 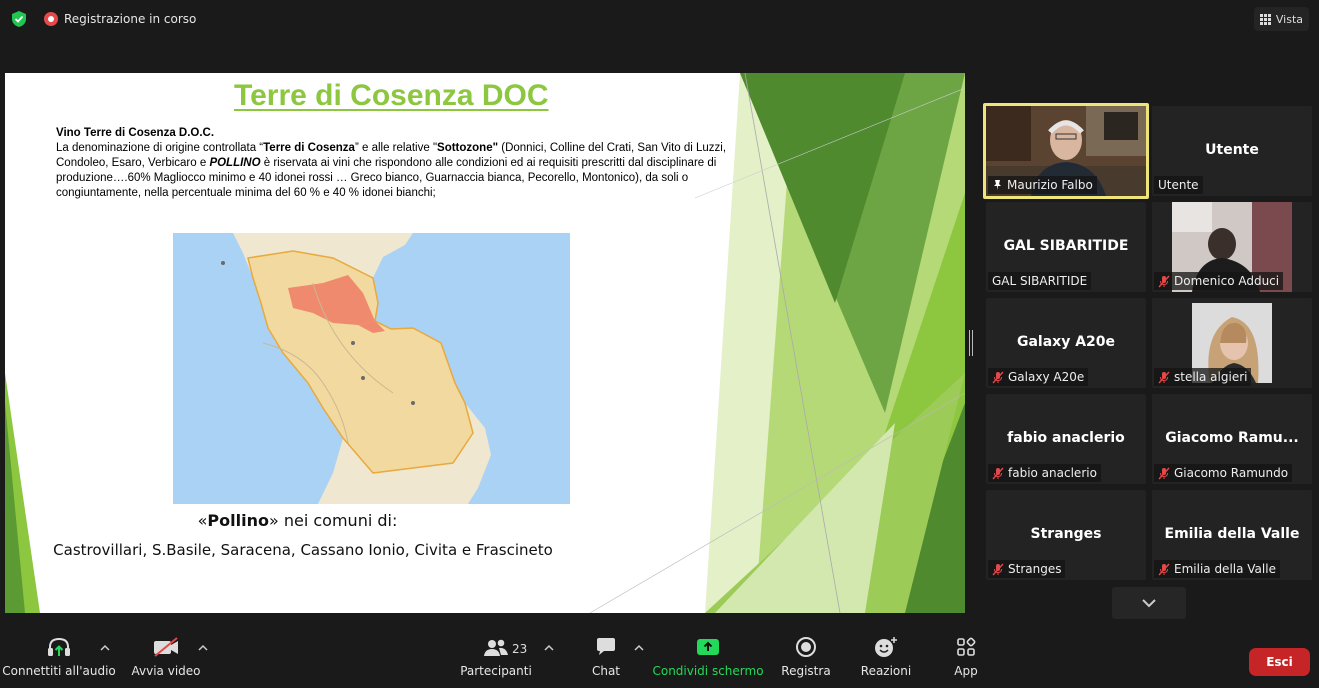 What do you see at coordinates (166, 659) in the screenshot?
I see `start-video-button: Avvia video` at bounding box center [166, 659].